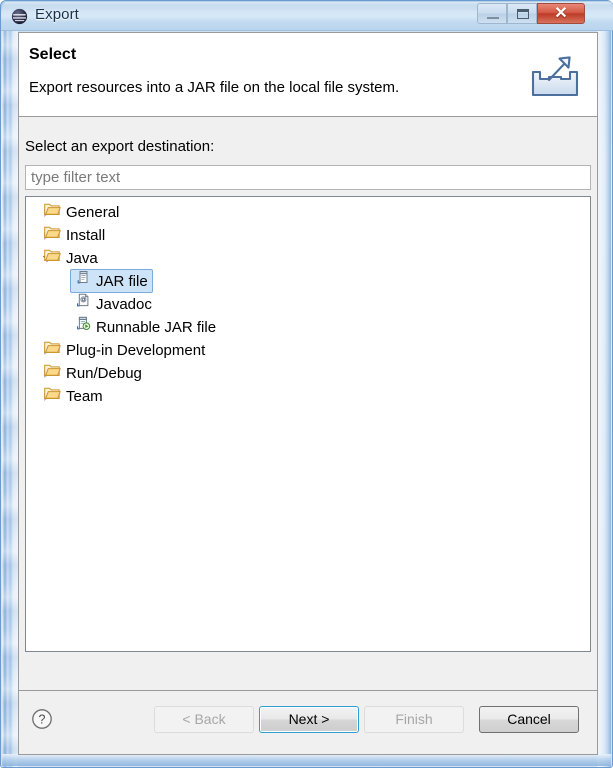 Image resolution: width=613 pixels, height=768 pixels. I want to click on eclipse-icon, so click(19, 16).